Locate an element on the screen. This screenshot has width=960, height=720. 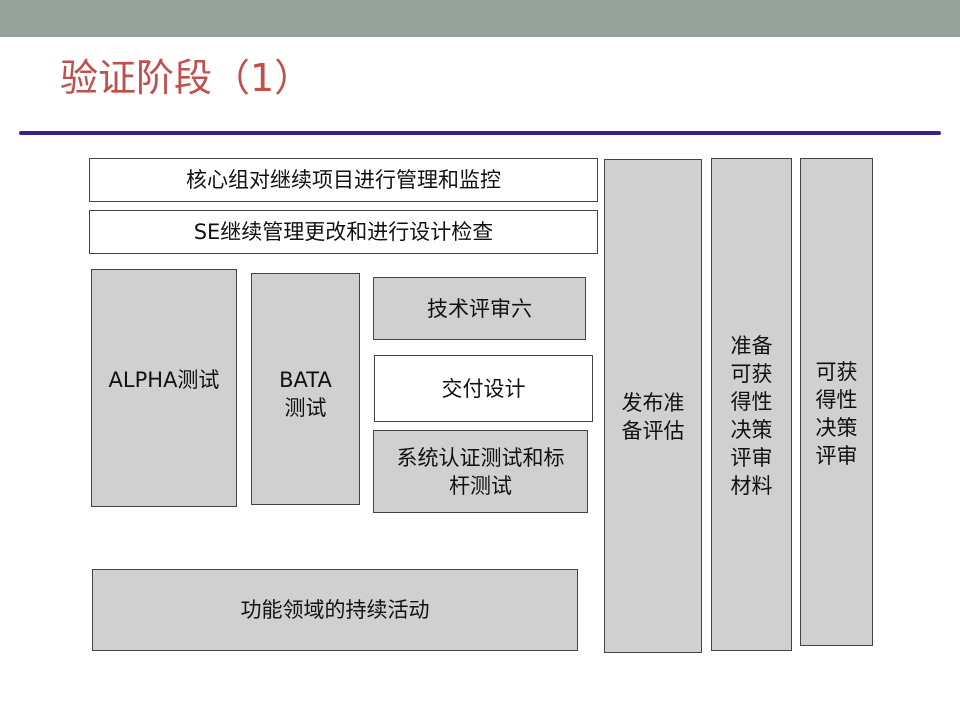
box-release-readiness-evaluation: 发布准备评估 is located at coordinates (653, 406).